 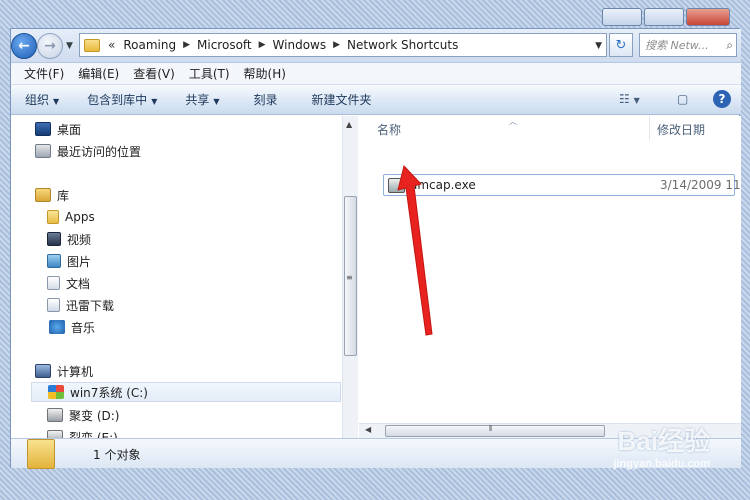 I want to click on back-button: ←, so click(x=24, y=46).